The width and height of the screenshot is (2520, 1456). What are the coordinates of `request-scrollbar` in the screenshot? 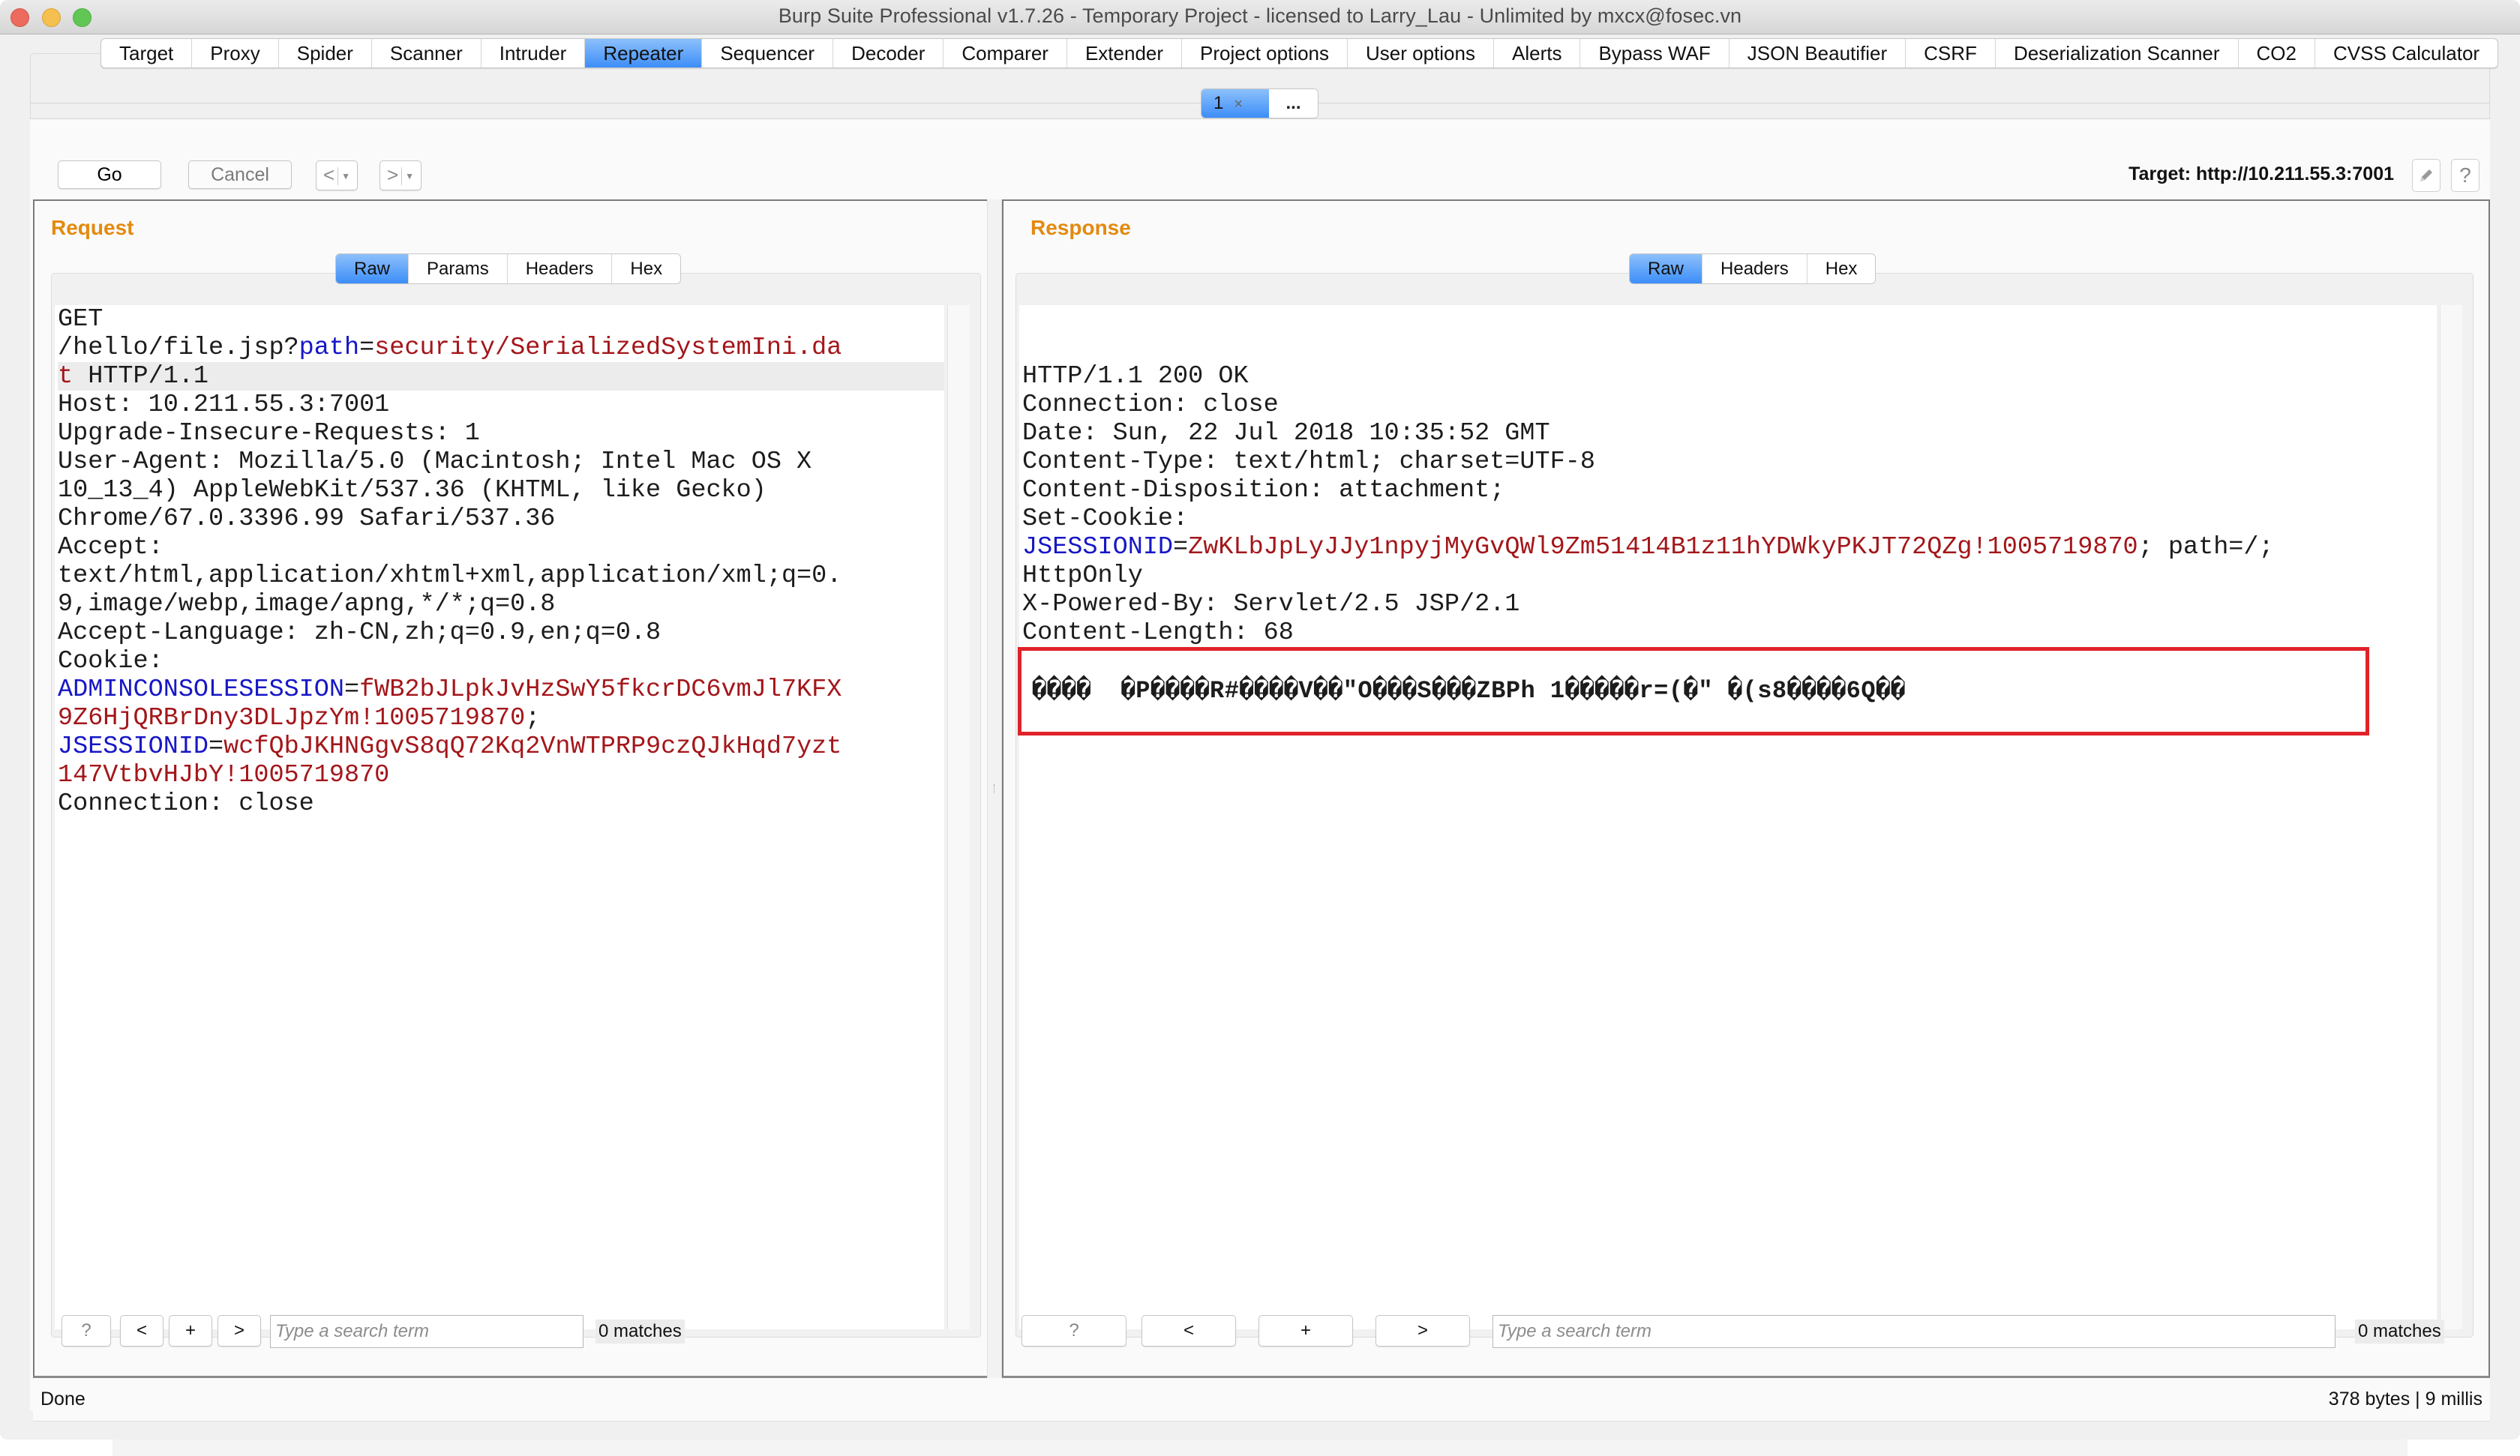 It's located at (958, 817).